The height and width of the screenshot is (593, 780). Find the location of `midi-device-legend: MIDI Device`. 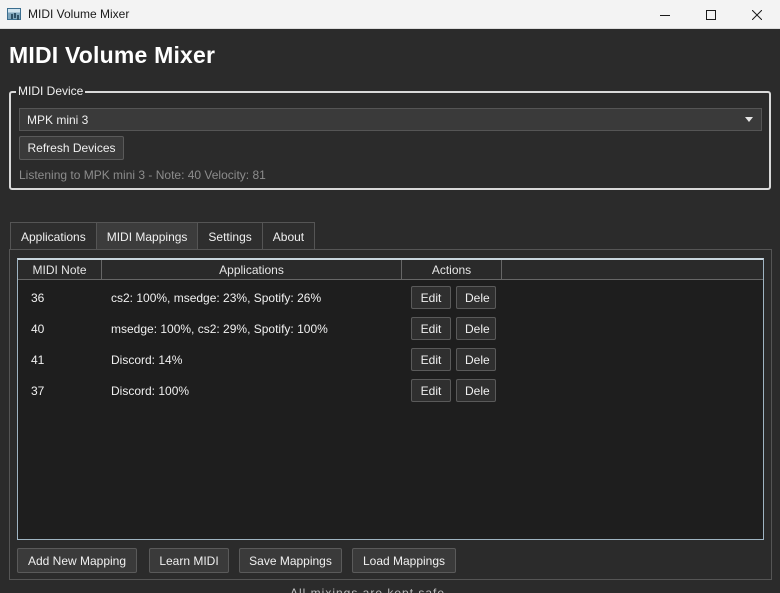

midi-device-legend: MIDI Device is located at coordinates (51, 91).